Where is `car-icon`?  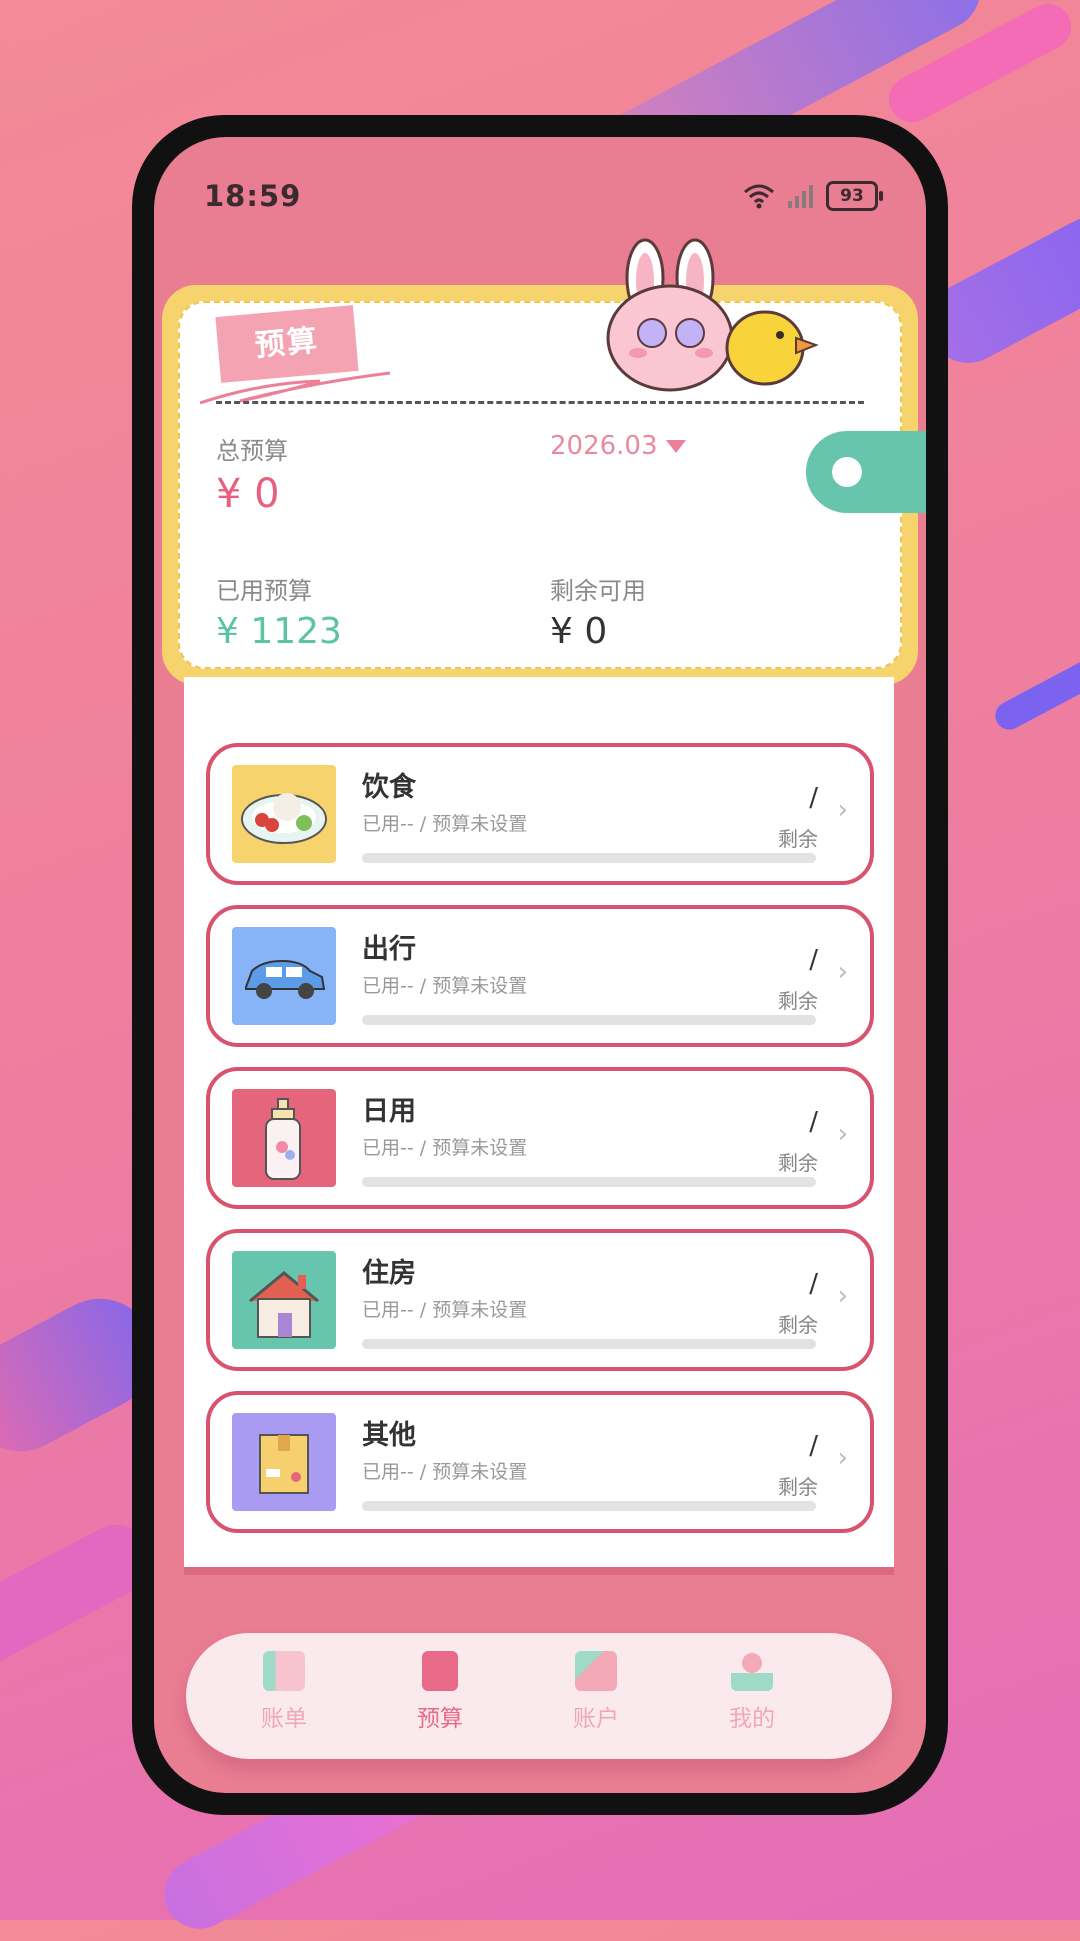 car-icon is located at coordinates (284, 976).